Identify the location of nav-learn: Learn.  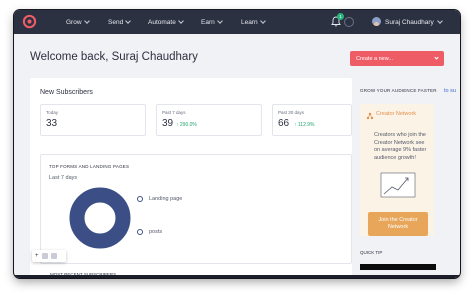
(253, 22).